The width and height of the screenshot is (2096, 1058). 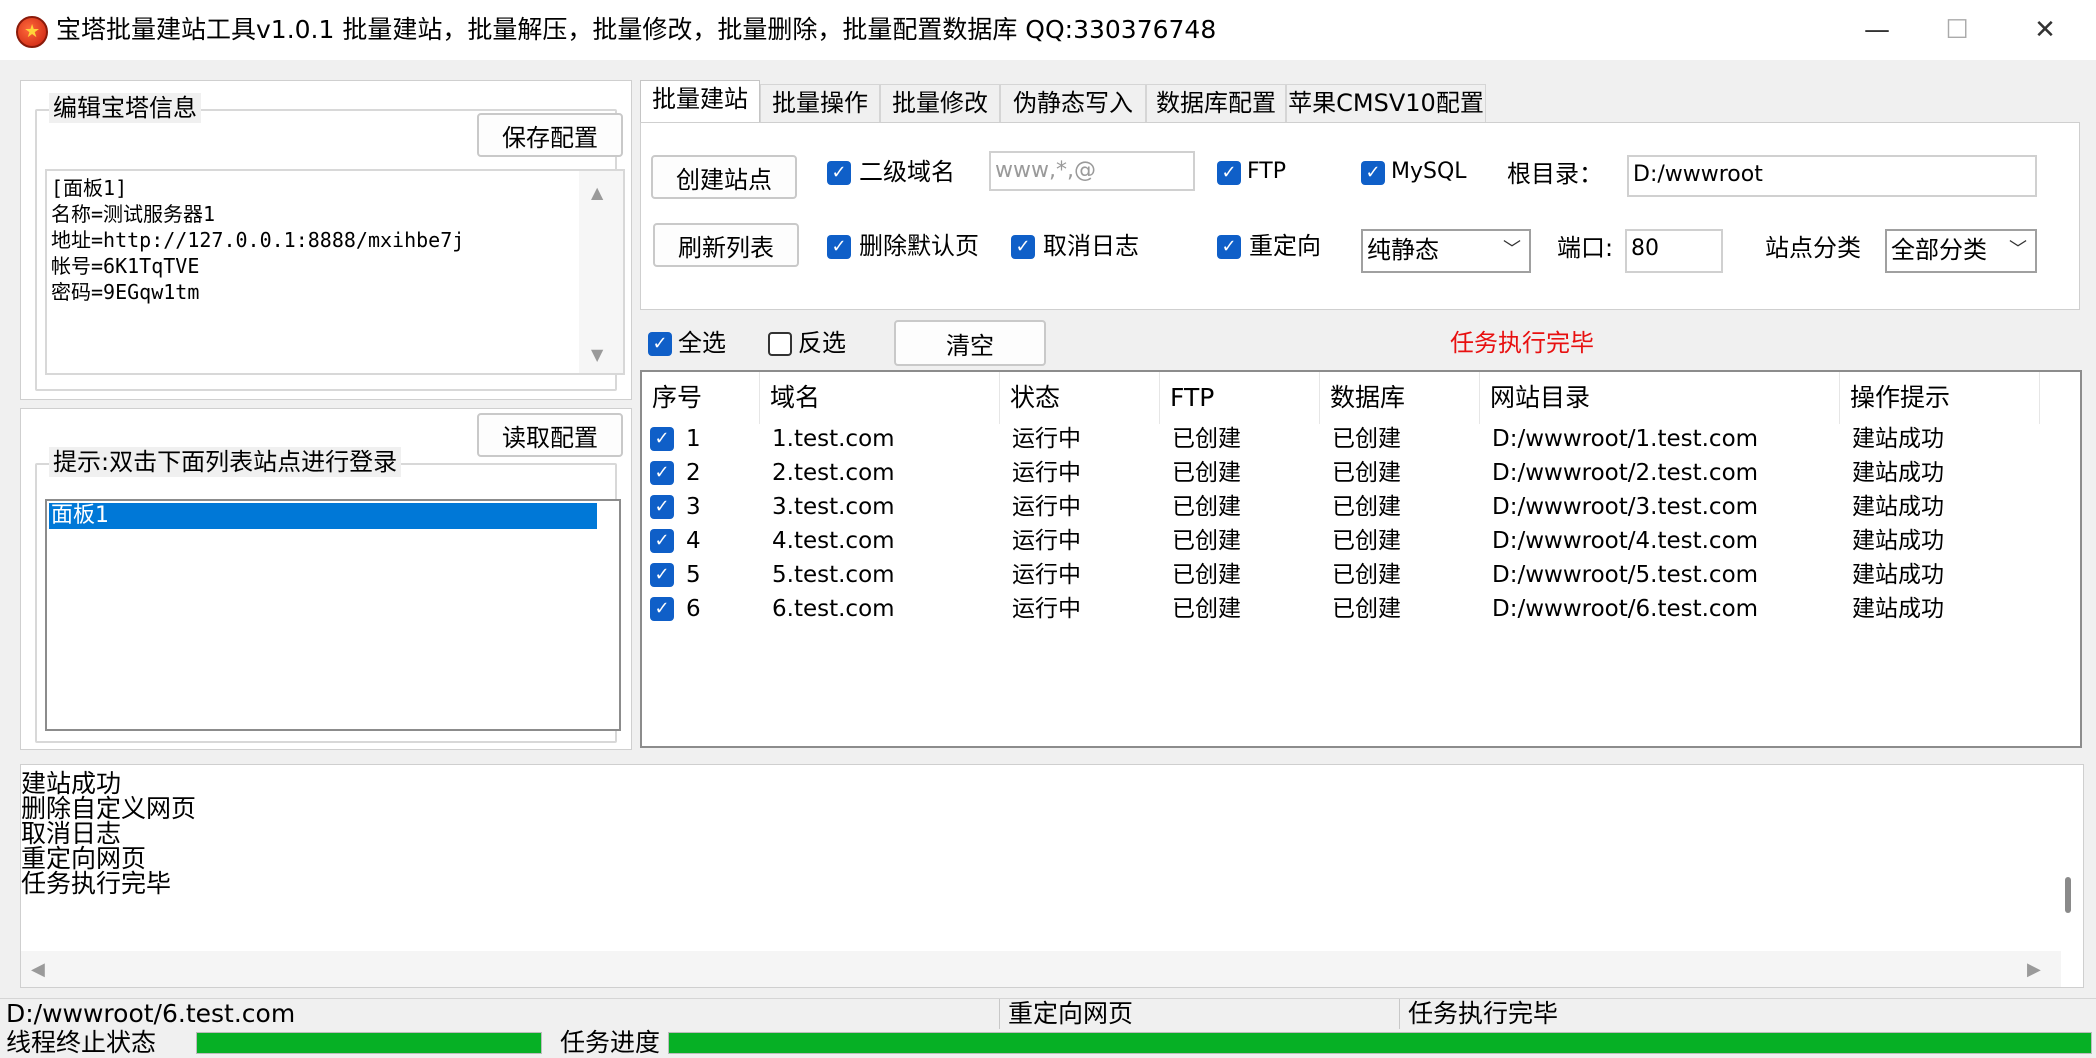 What do you see at coordinates (919, 246) in the screenshot?
I see `delete-default-page-label: 删除默认页` at bounding box center [919, 246].